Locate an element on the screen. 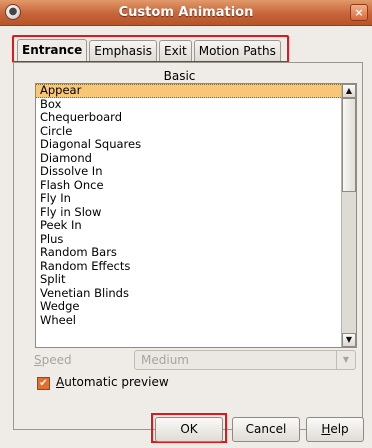  list-item: Random Bars is located at coordinates (188, 252).